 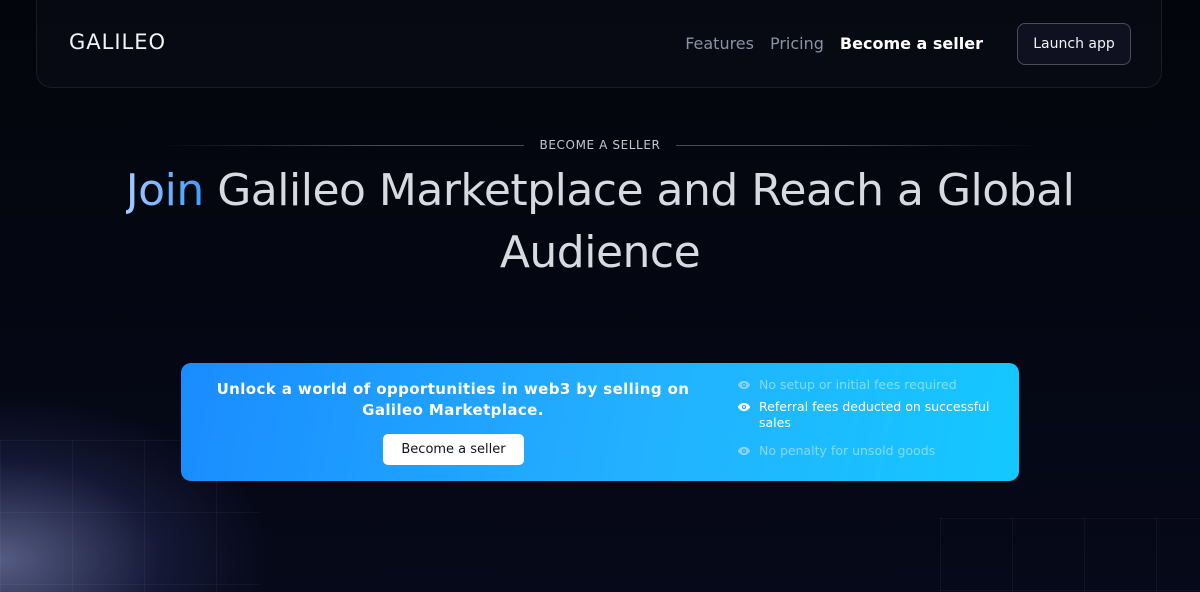 What do you see at coordinates (453, 449) in the screenshot?
I see `become-seller-button: Become a seller` at bounding box center [453, 449].